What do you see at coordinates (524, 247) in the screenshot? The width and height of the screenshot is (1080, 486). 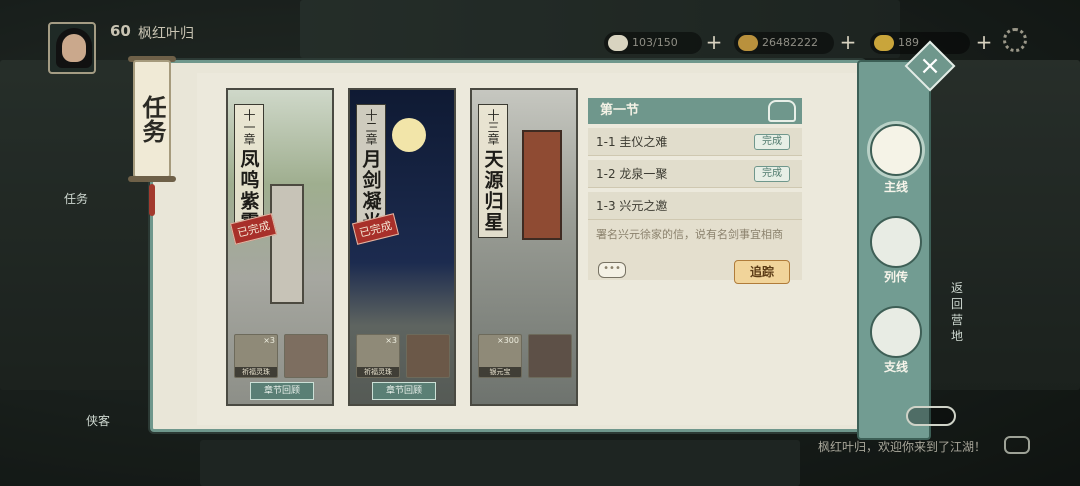 I see `chapter-card-13: 十三章 天源归星 ×300 银元宝` at bounding box center [524, 247].